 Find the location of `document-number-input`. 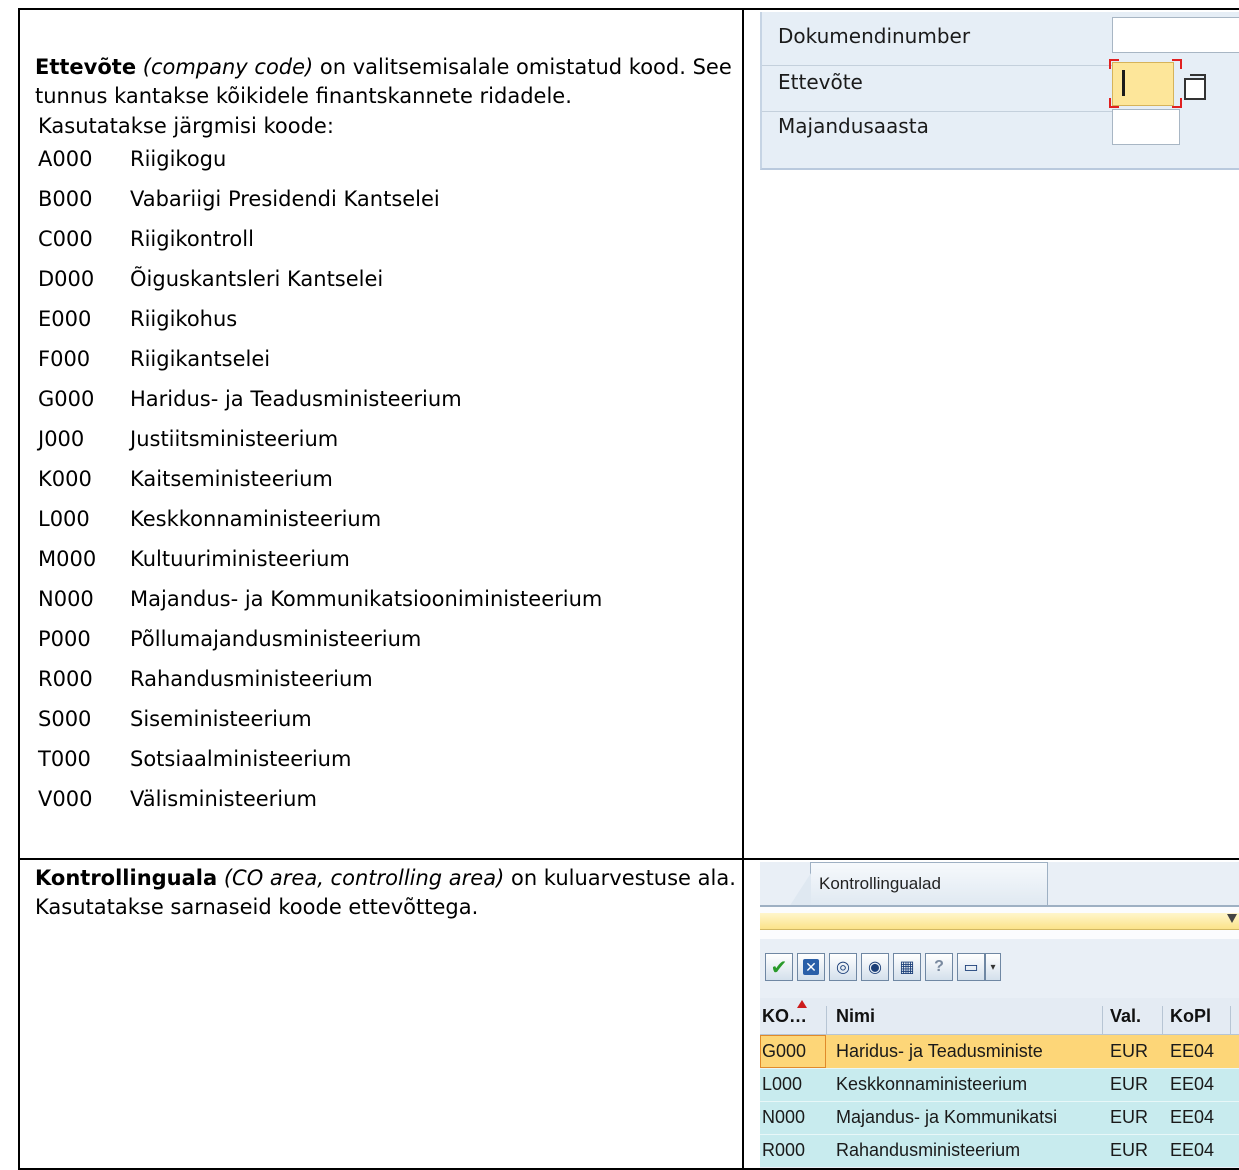

document-number-input is located at coordinates (1175, 35).